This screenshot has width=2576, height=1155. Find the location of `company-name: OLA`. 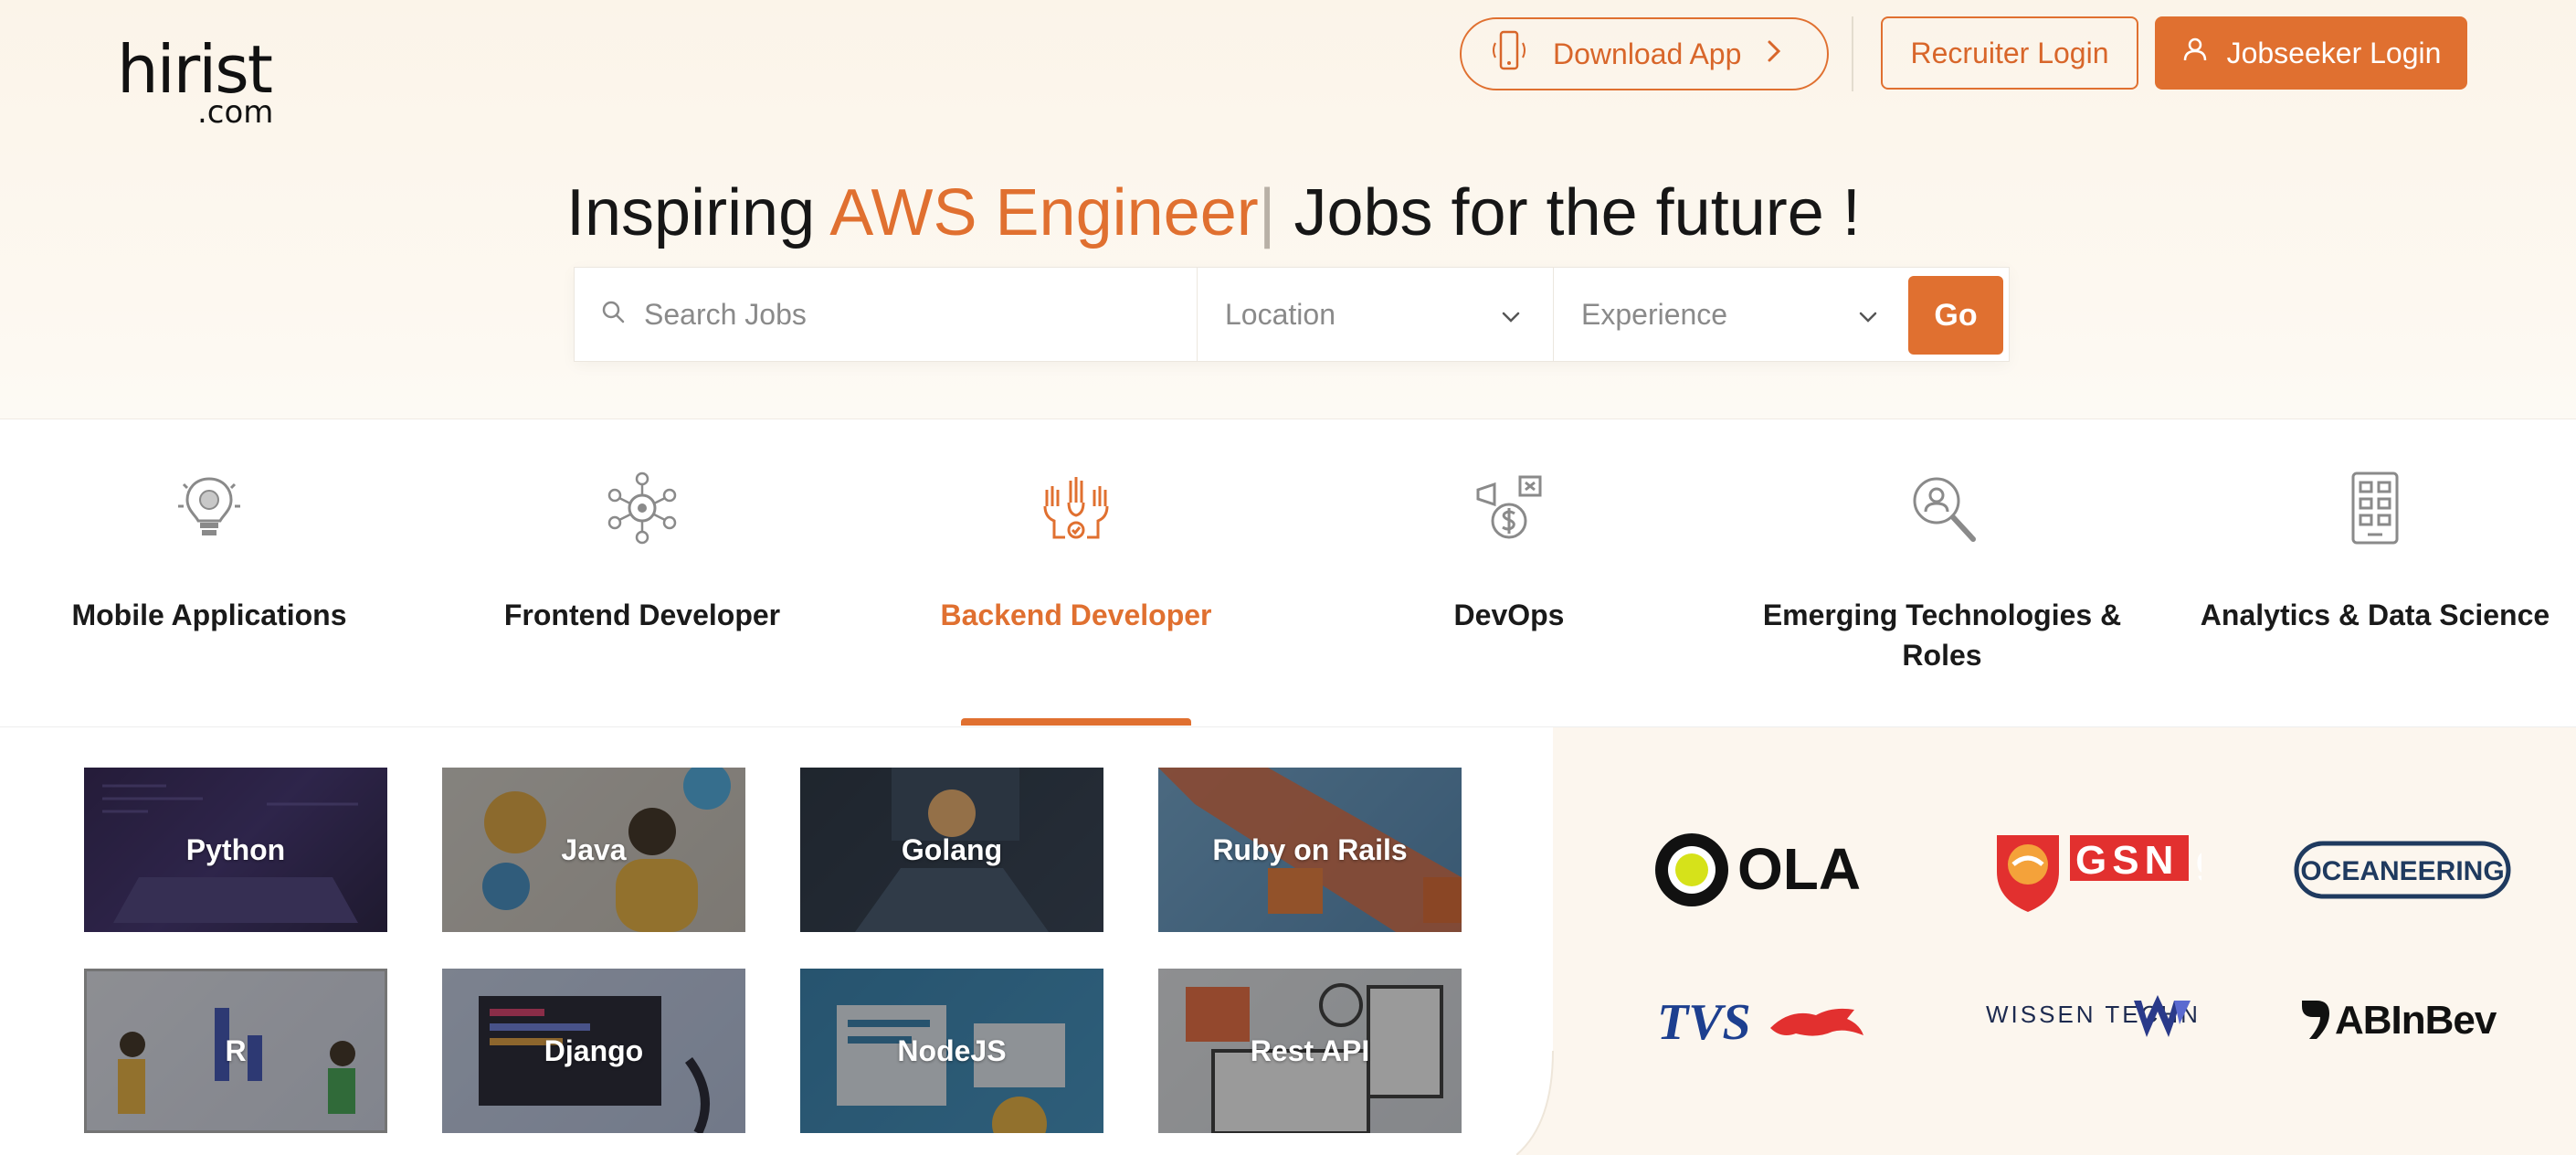

company-name: OLA is located at coordinates (1799, 869).